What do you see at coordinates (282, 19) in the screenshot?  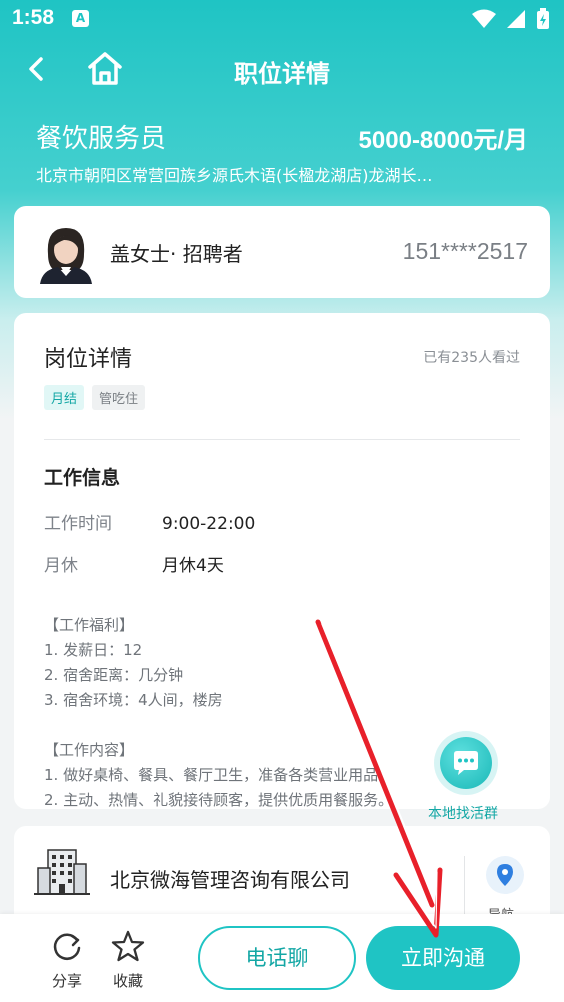 I see `status-bar: 1:58 A` at bounding box center [282, 19].